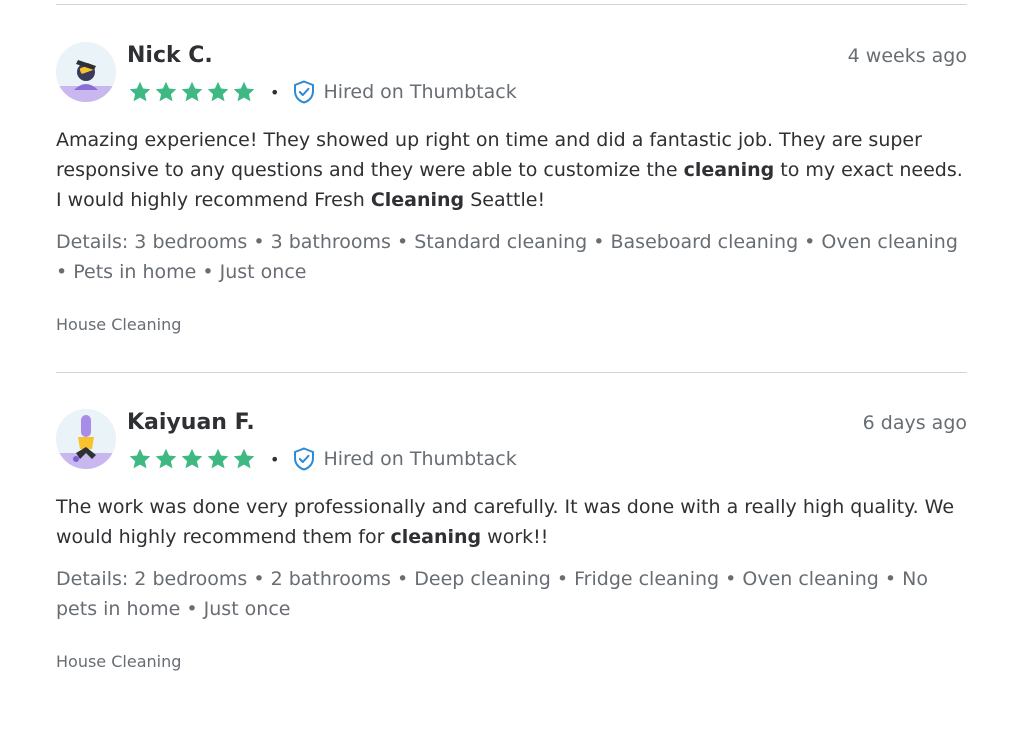 This screenshot has height=730, width=1024. I want to click on review-text-part: Seattle!, so click(505, 200).